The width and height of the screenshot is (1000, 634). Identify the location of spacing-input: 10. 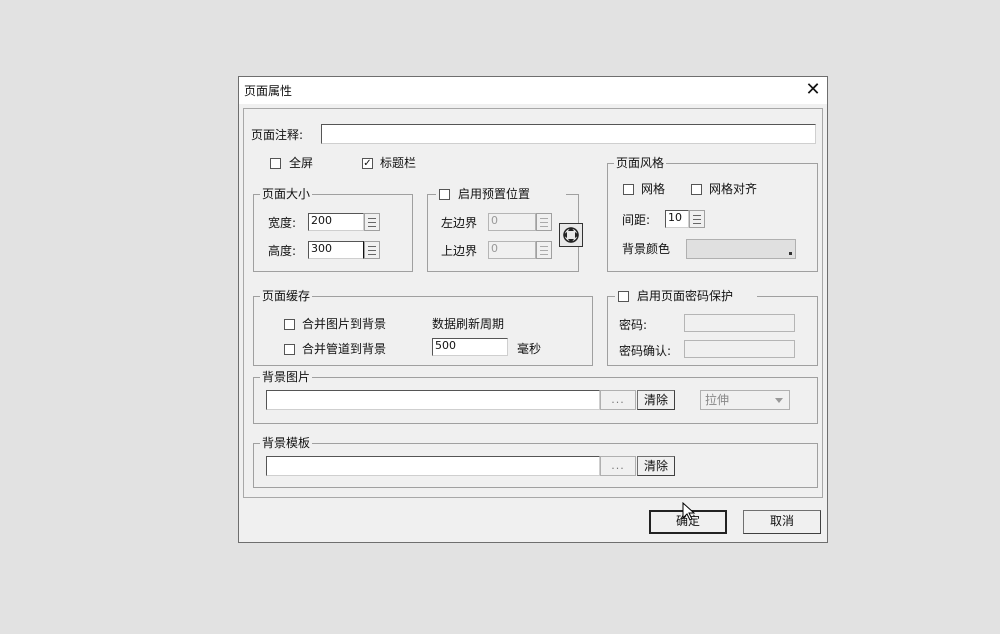
(677, 219).